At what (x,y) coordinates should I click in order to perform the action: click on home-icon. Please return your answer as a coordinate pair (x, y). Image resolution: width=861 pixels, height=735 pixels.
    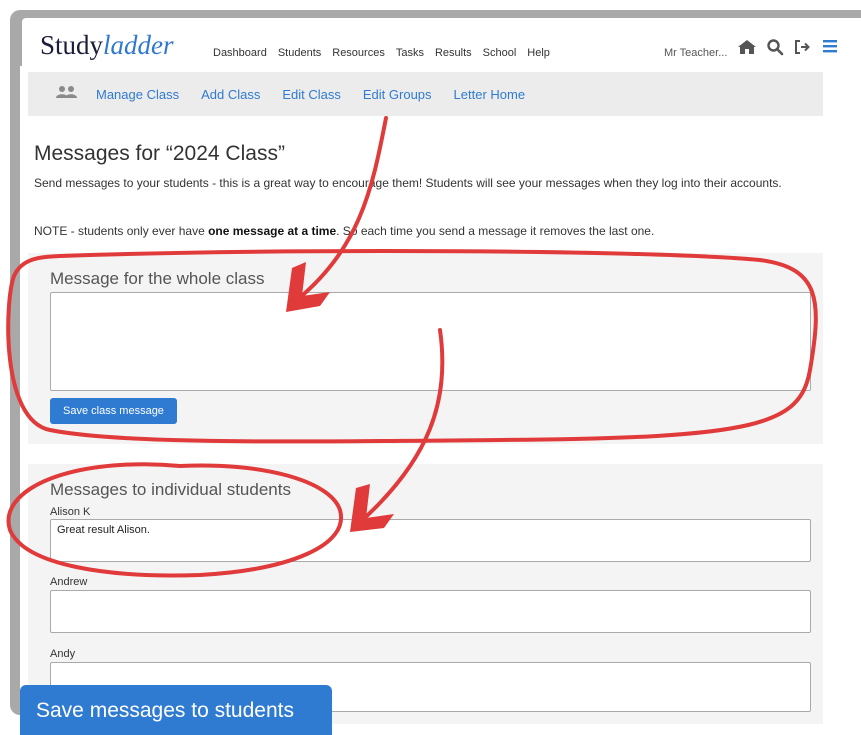
    Looking at the image, I should click on (747, 49).